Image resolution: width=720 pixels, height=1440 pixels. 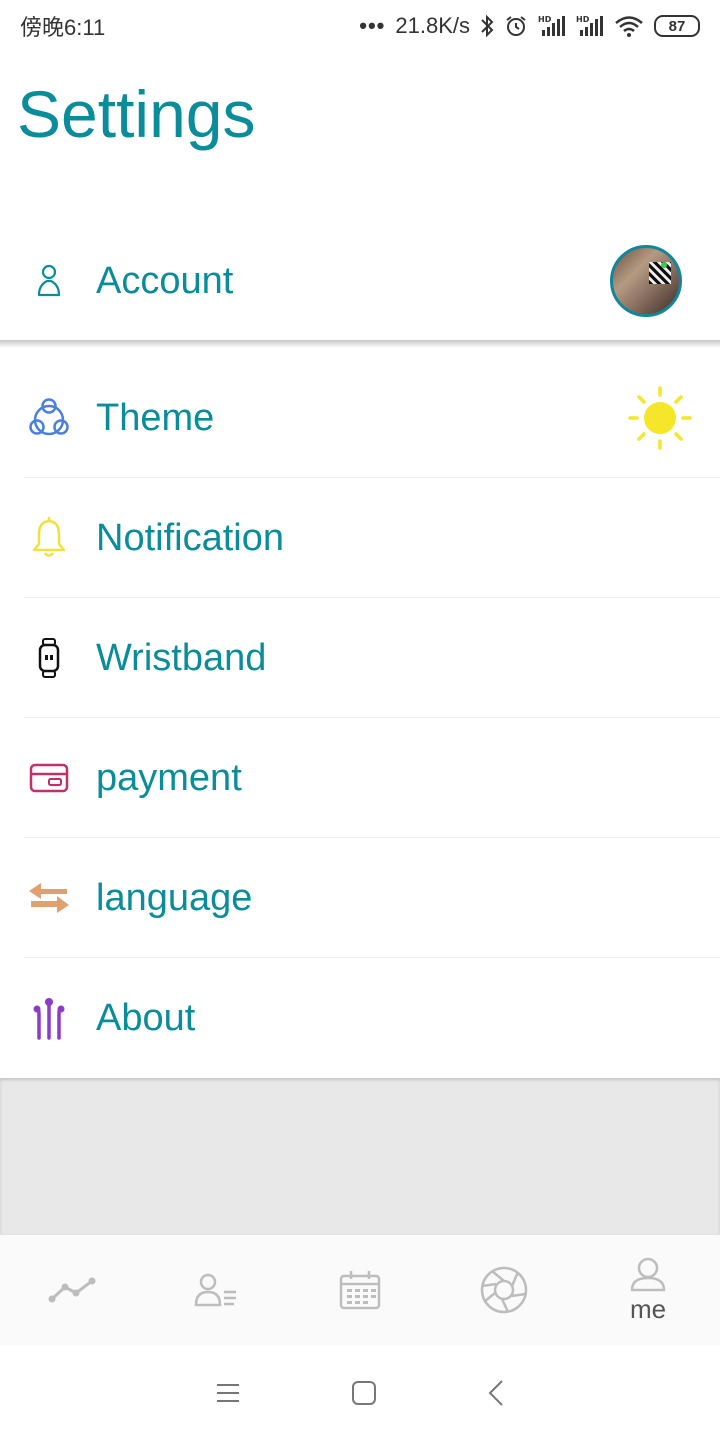 I want to click on bottom-tab-bar: me, so click(x=360, y=1290).